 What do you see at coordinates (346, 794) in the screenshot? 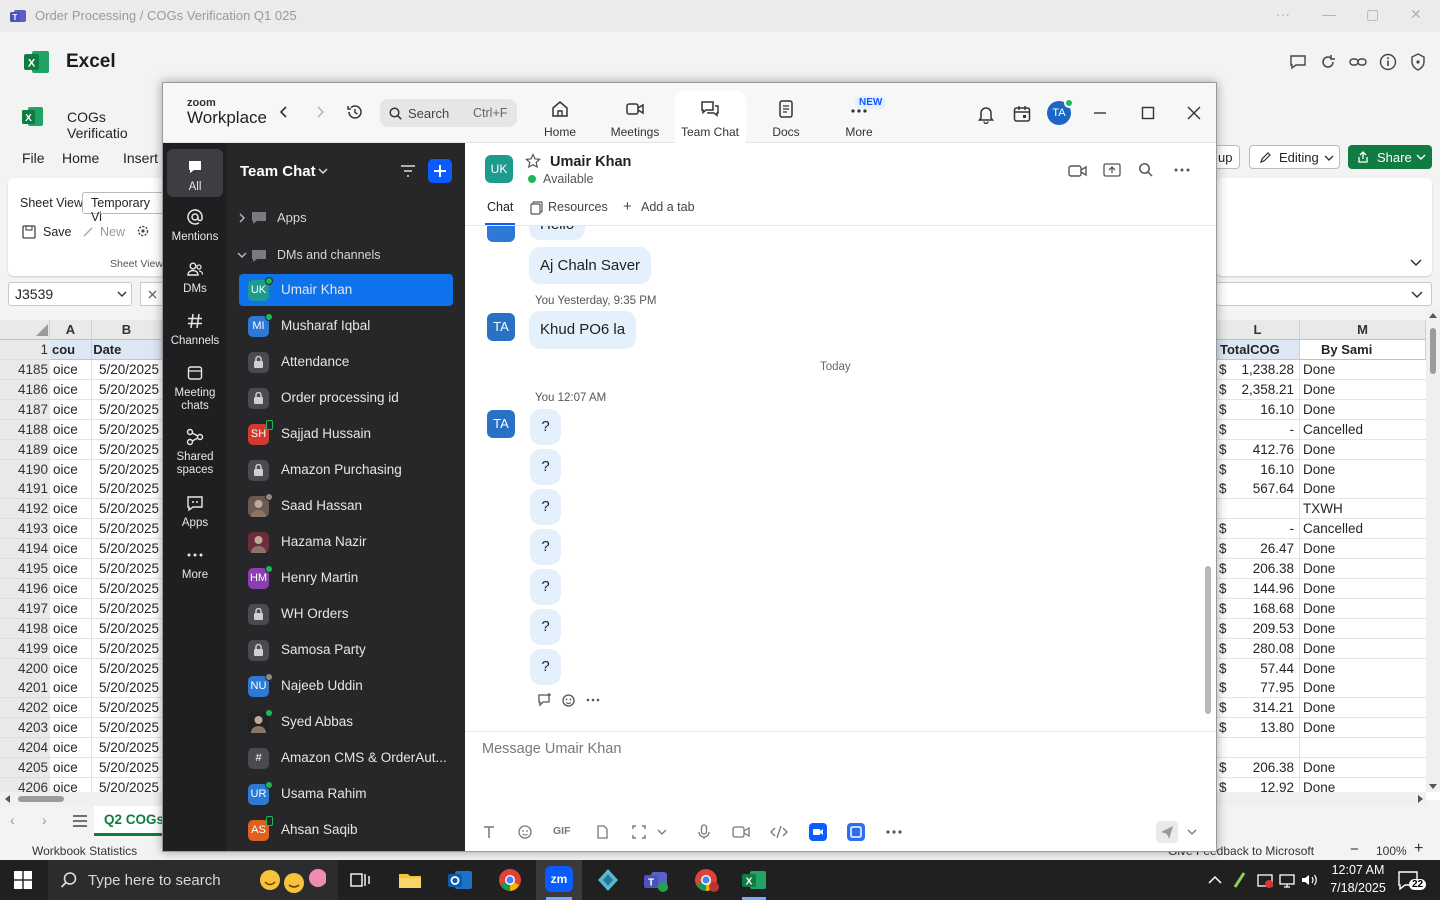
I see `chat-list-item: UR Usama Rahim` at bounding box center [346, 794].